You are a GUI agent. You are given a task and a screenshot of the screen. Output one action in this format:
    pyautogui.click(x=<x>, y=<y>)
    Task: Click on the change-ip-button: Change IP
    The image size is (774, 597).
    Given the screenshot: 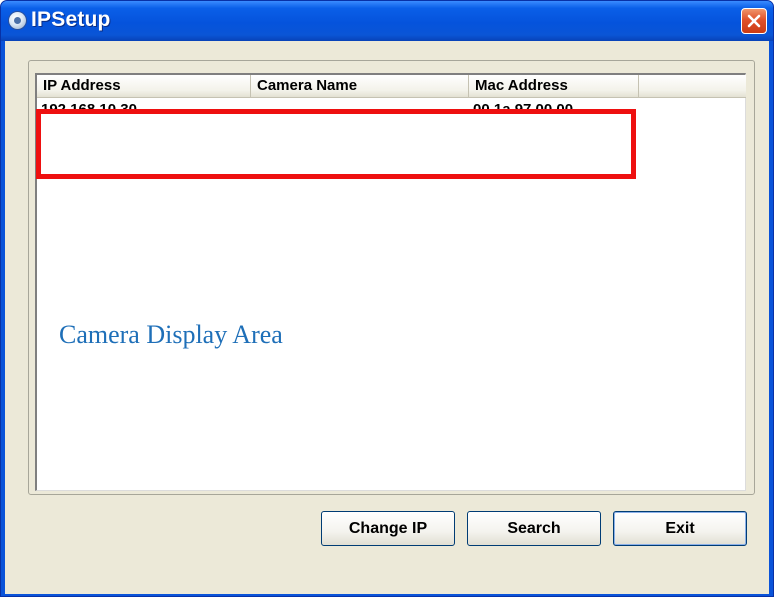 What is the action you would take?
    pyautogui.click(x=388, y=528)
    